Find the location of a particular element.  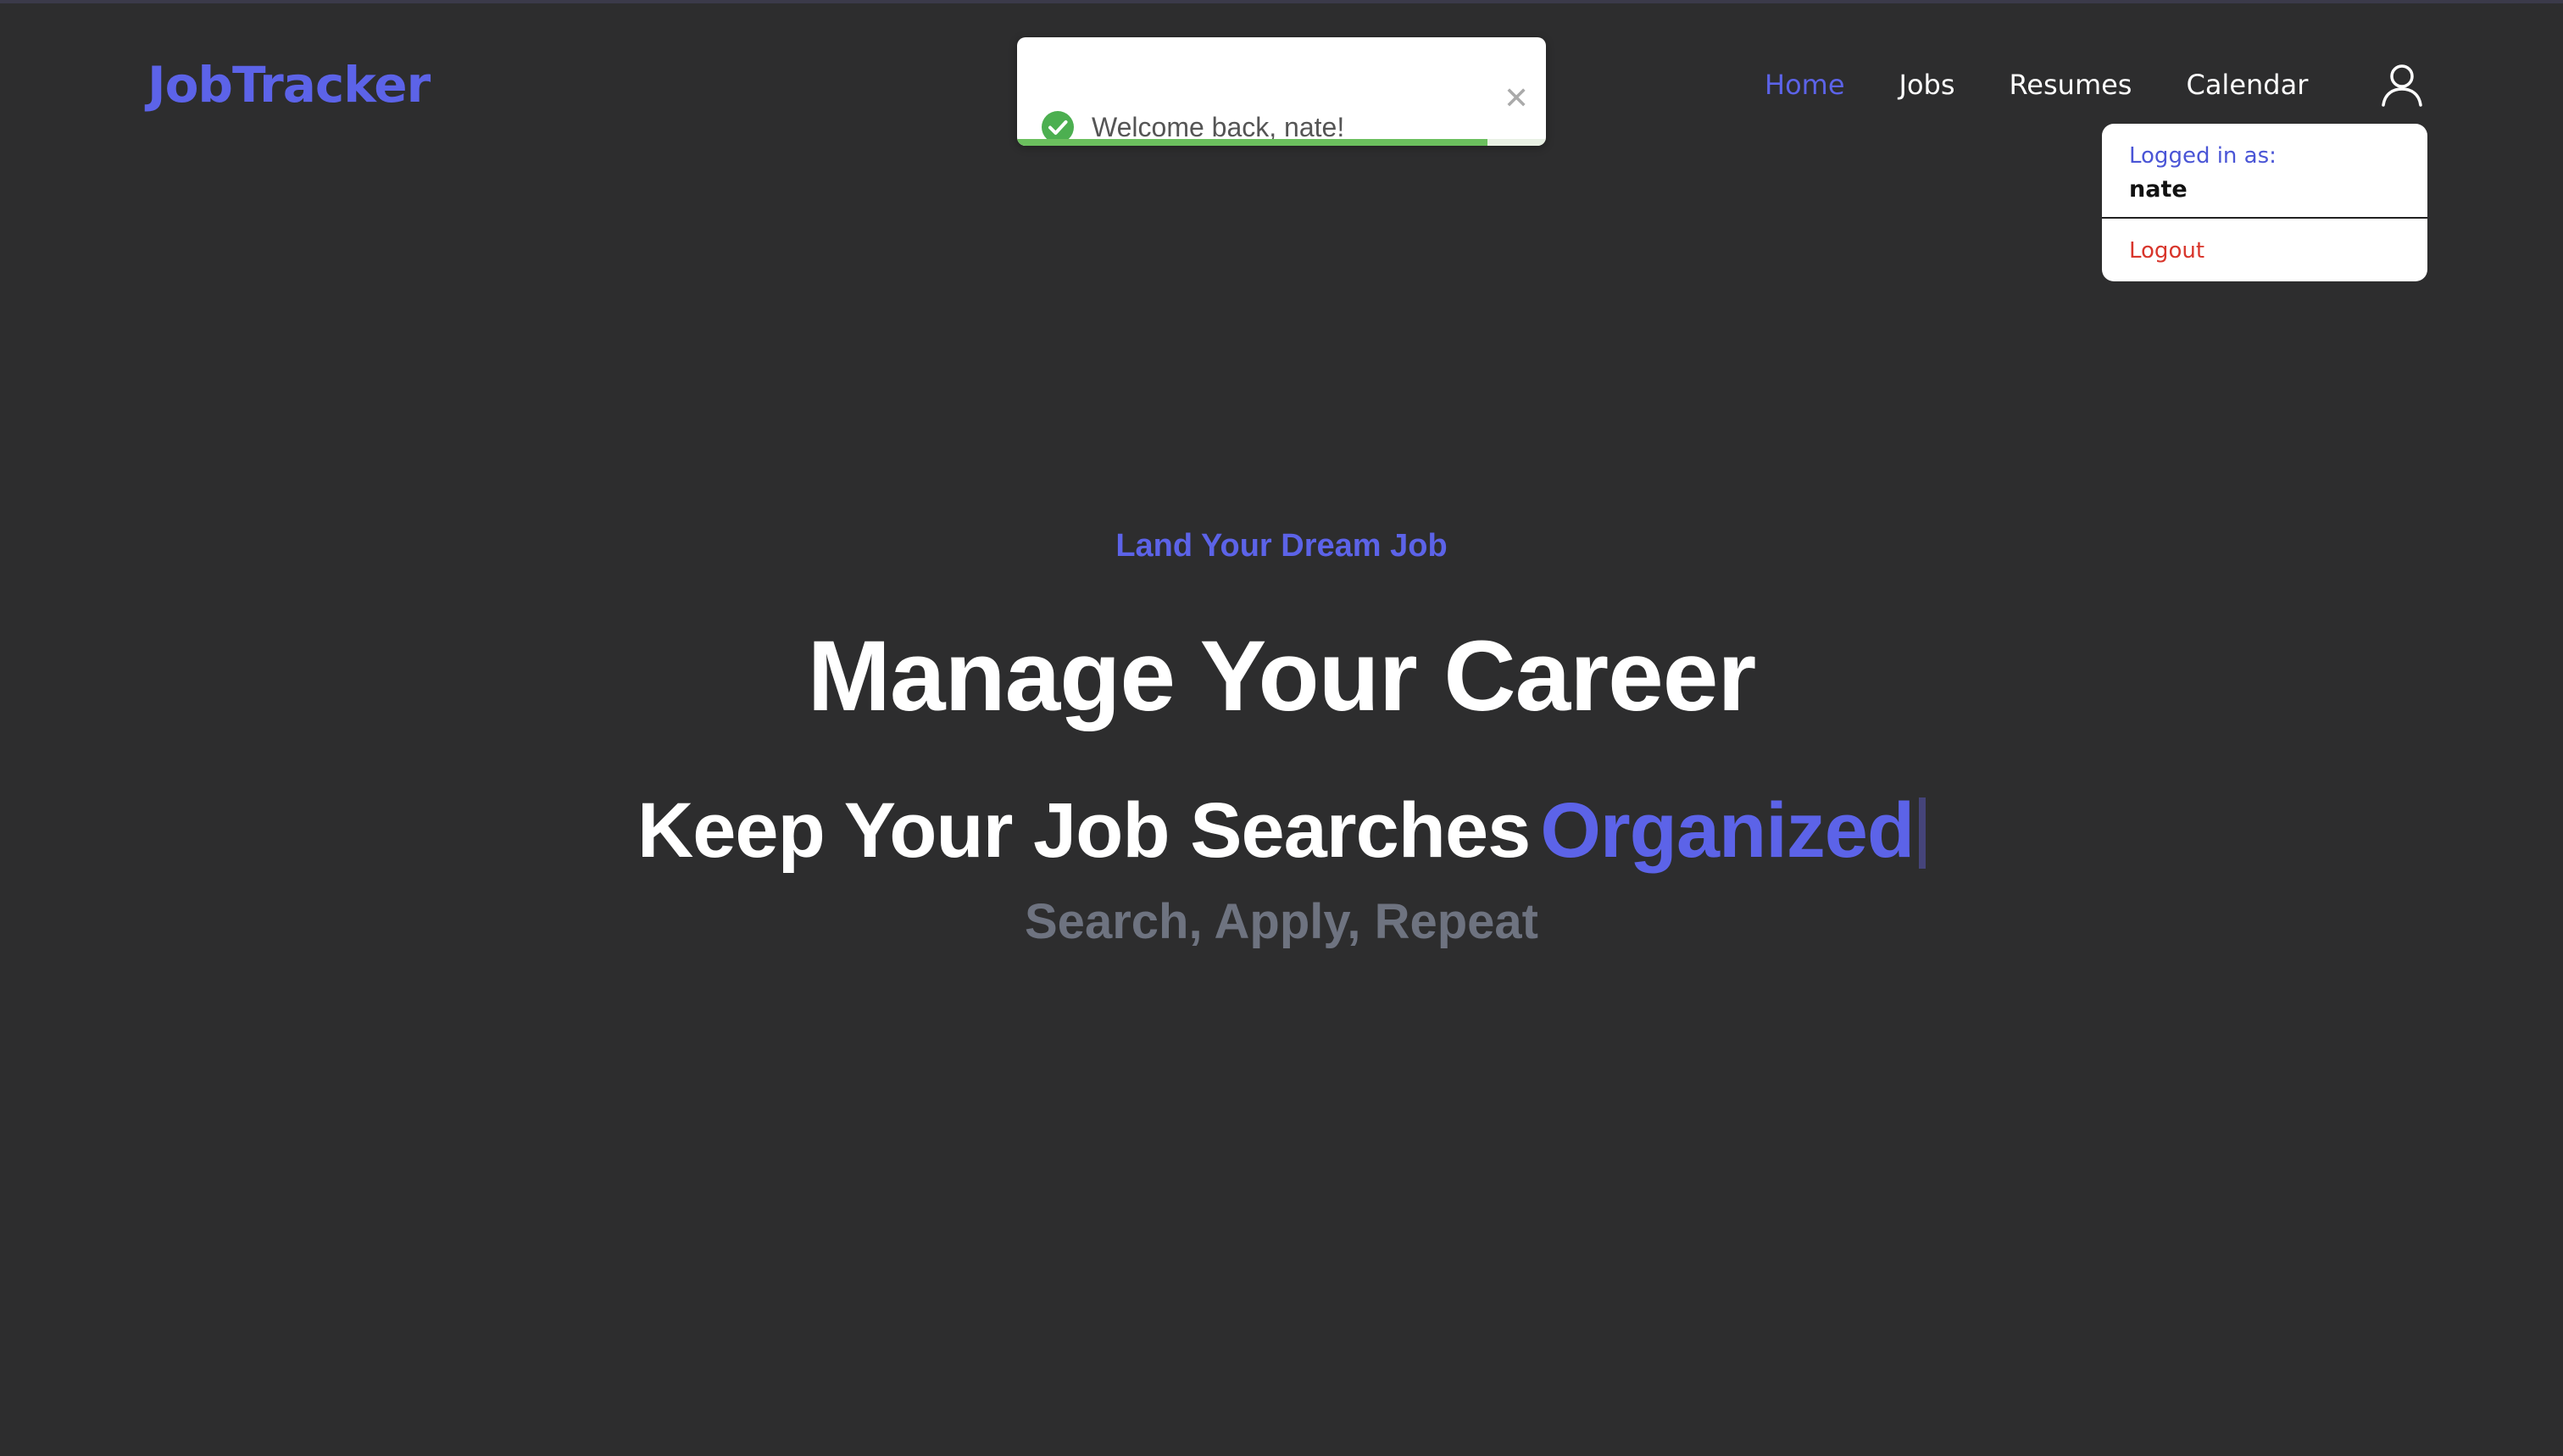

divider is located at coordinates (2264, 218).